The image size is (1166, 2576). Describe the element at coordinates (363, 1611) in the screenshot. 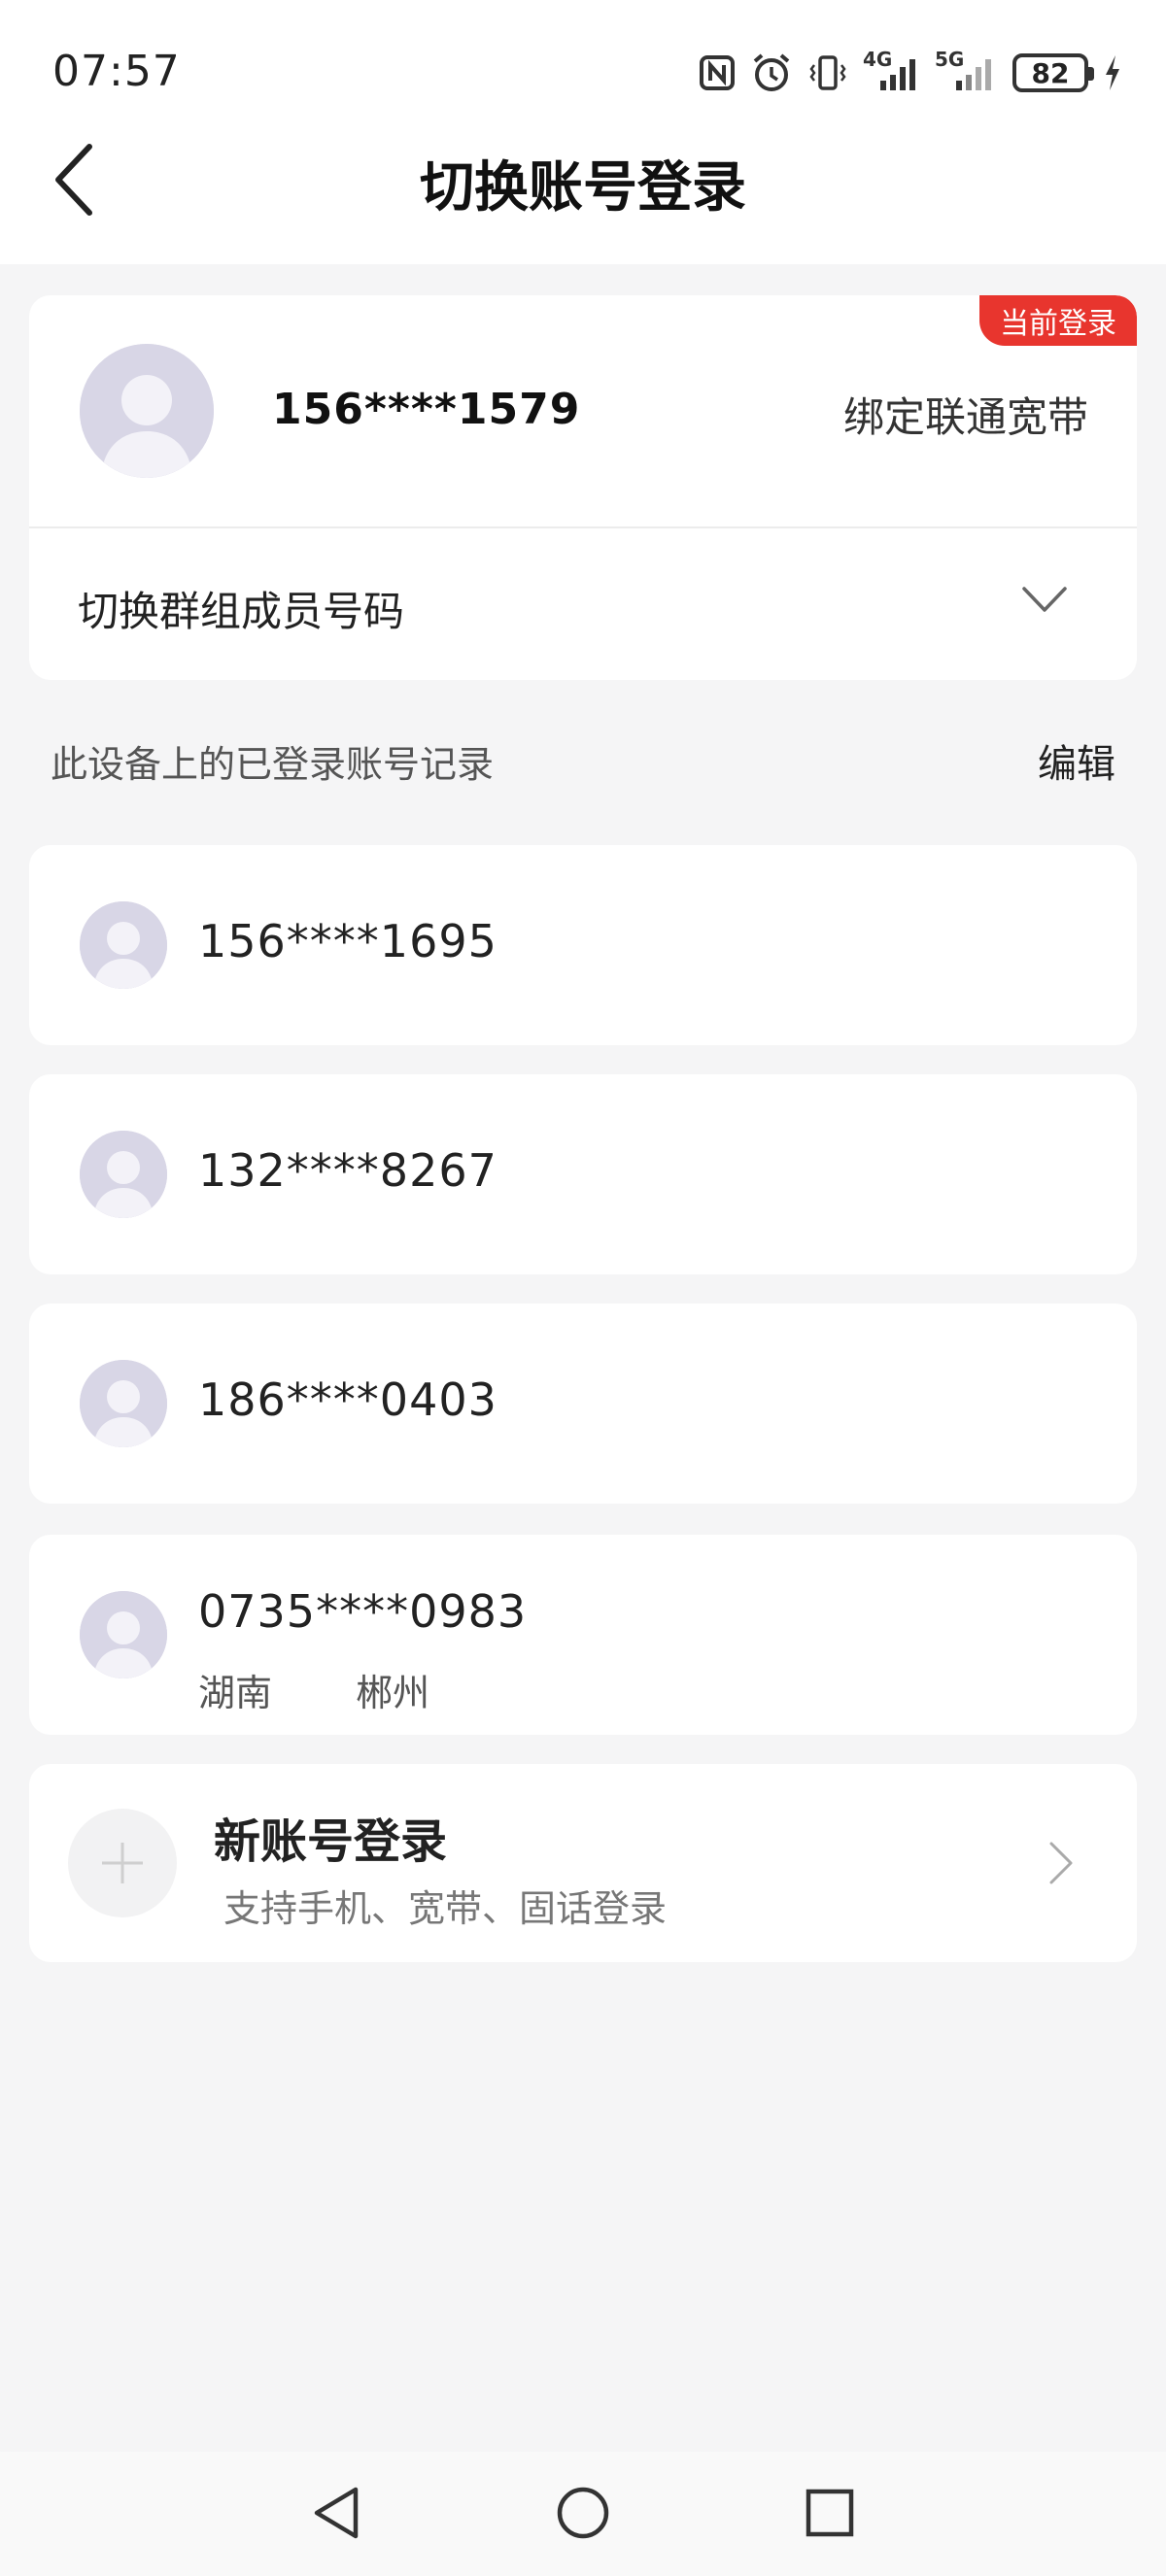

I see `account-number: 0735****0983` at that location.